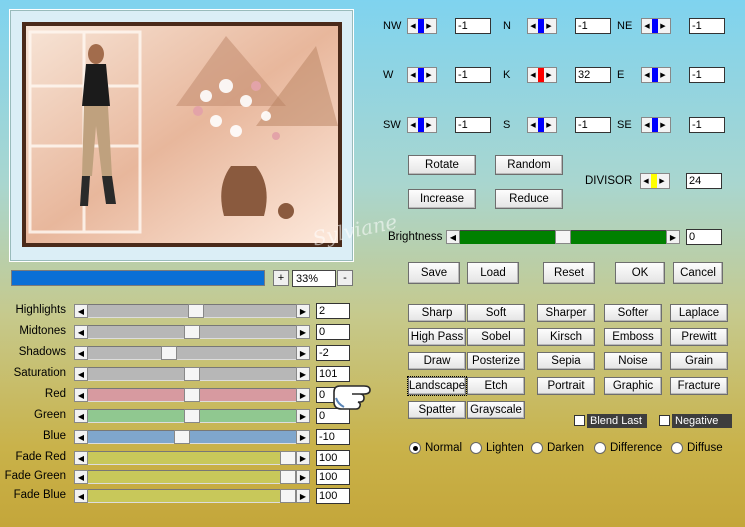  Describe the element at coordinates (333, 458) in the screenshot. I see `fade-red-value-field: 100` at that location.